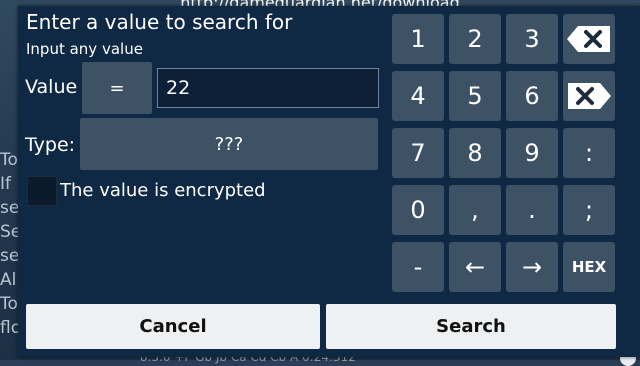 The image size is (640, 366). Describe the element at coordinates (532, 267) in the screenshot. I see `key-right-arrow: →` at that location.